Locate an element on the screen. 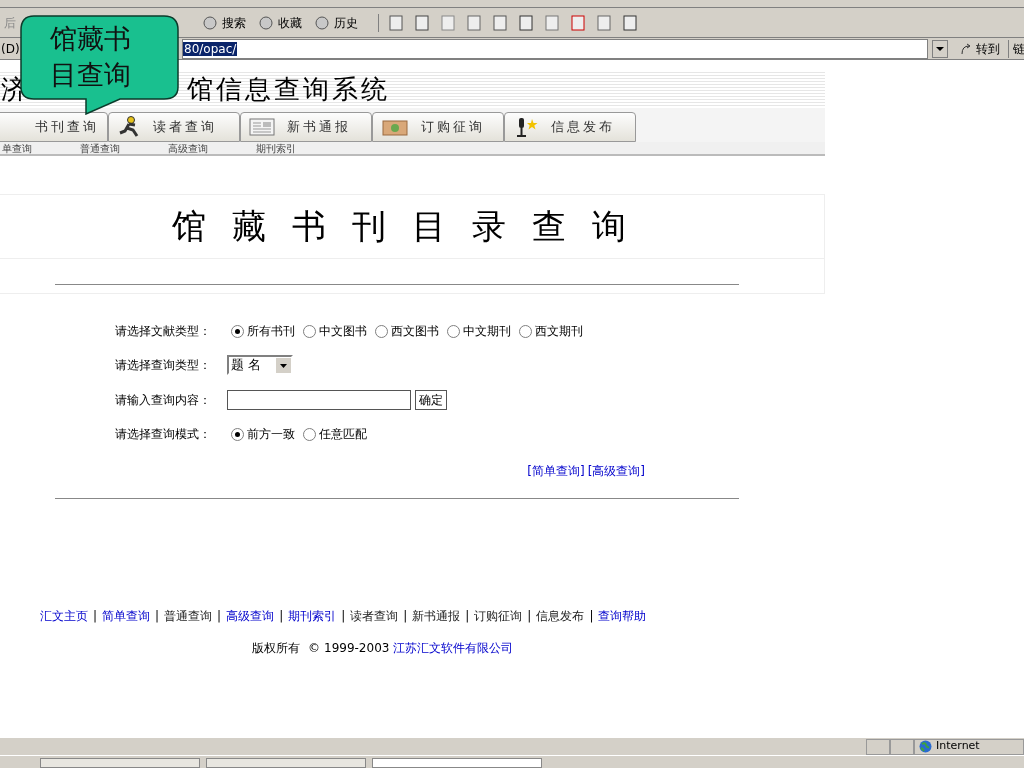 Image resolution: width=1024 pixels, height=768 pixels. nav-tab: 订购征询 is located at coordinates (438, 127).